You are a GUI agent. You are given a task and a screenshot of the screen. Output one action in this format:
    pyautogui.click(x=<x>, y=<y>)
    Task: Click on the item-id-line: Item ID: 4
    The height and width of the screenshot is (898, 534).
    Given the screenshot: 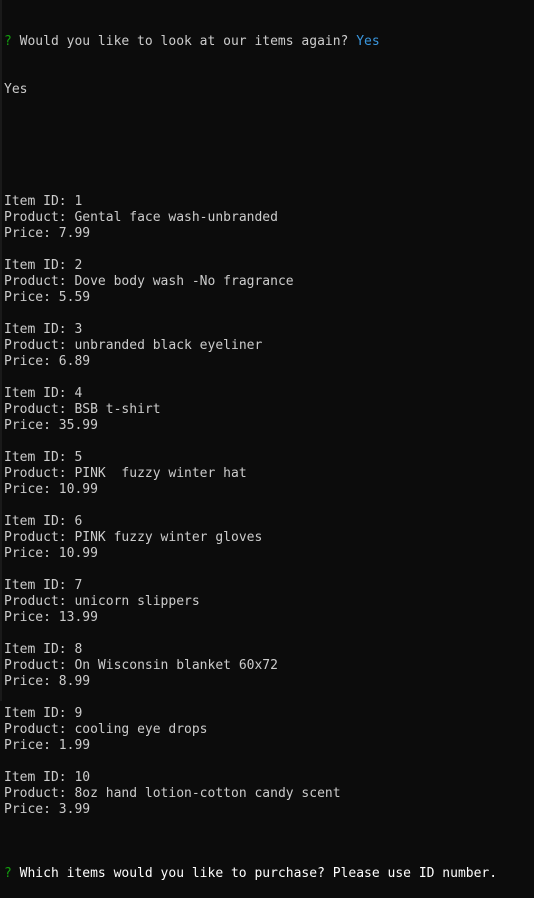 What is the action you would take?
    pyautogui.click(x=269, y=394)
    